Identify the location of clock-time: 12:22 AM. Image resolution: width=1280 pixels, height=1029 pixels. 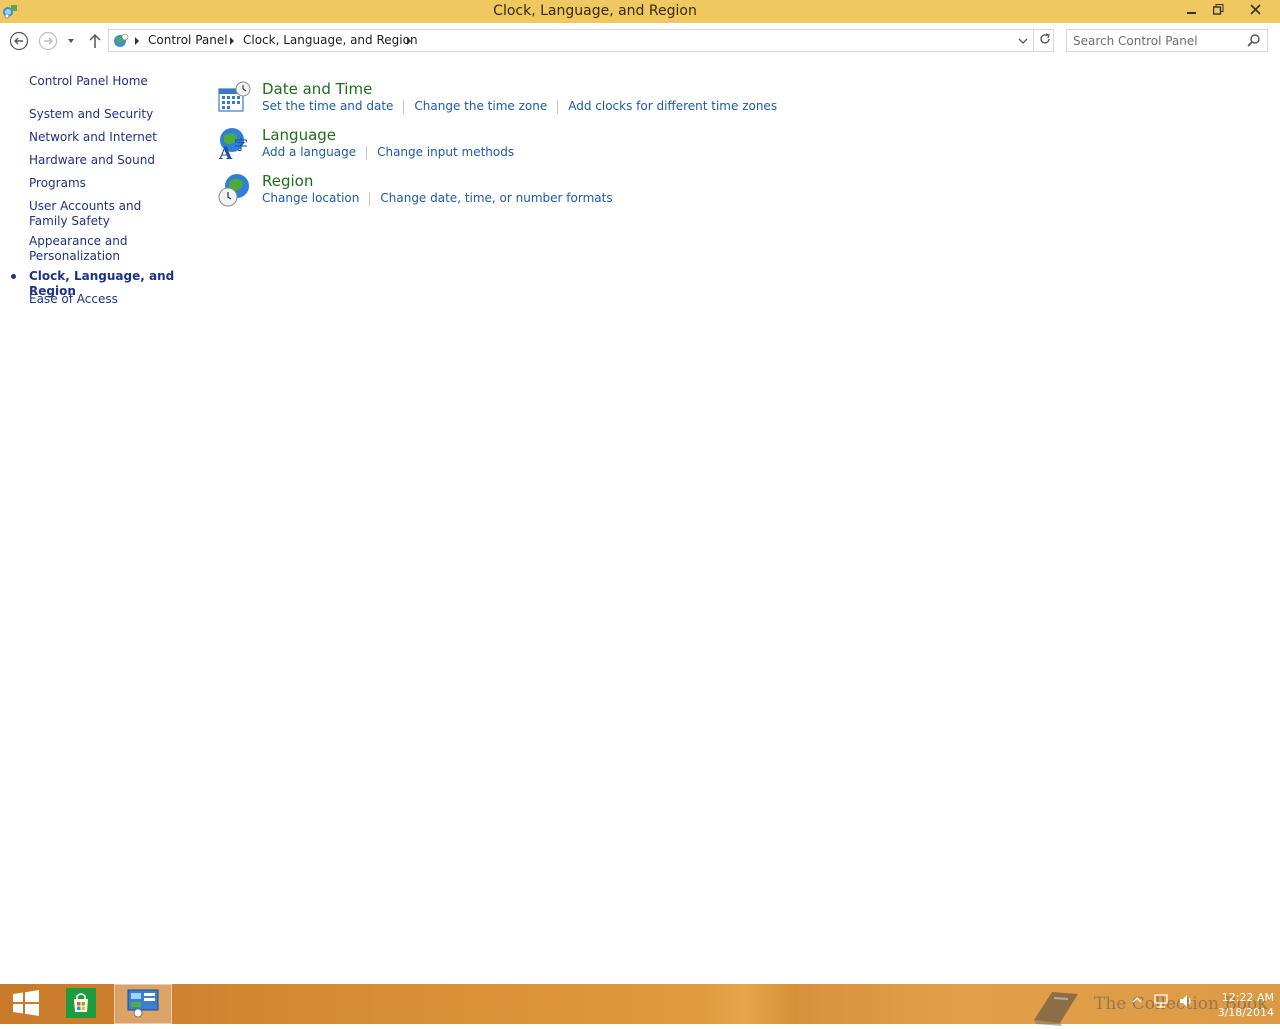
(1247, 997).